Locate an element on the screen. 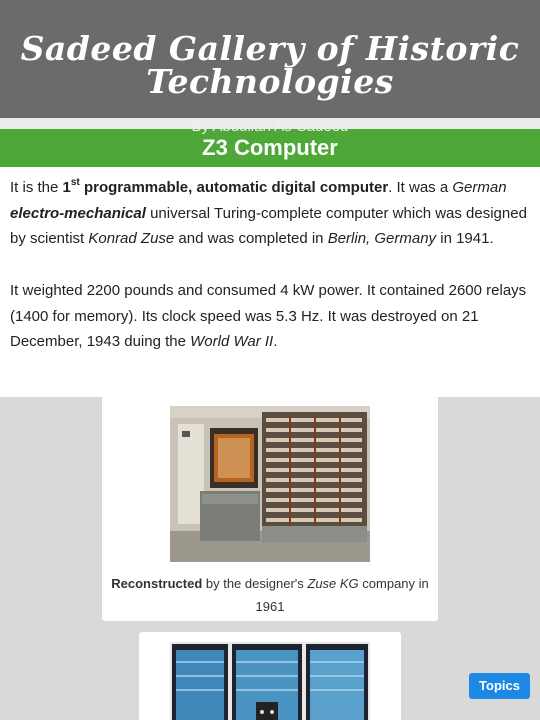  z3-reconstruction-photo is located at coordinates (270, 484).